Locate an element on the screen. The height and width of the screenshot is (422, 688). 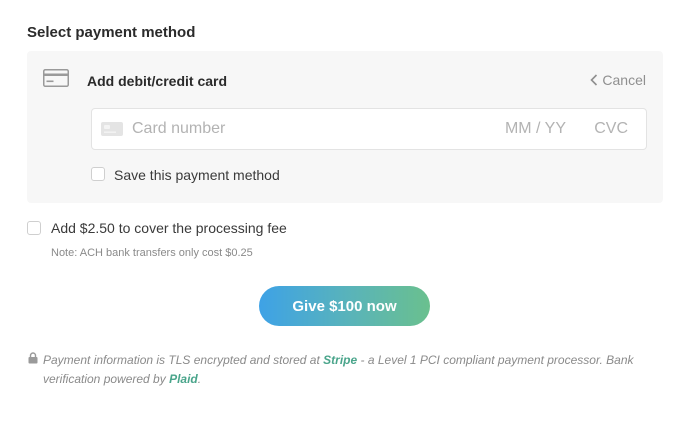
lock-icon is located at coordinates (33, 358).